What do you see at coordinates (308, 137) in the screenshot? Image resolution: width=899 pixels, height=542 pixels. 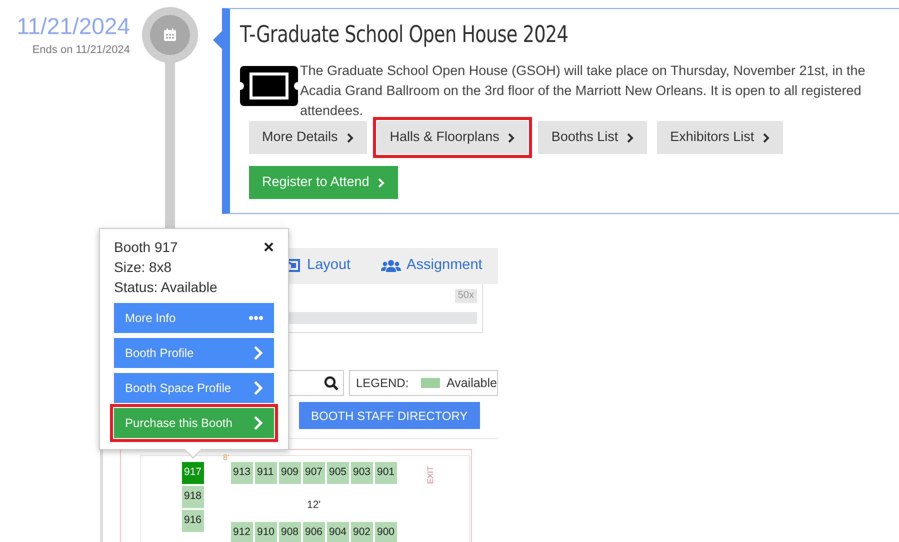 I see `nav-button: More Details` at bounding box center [308, 137].